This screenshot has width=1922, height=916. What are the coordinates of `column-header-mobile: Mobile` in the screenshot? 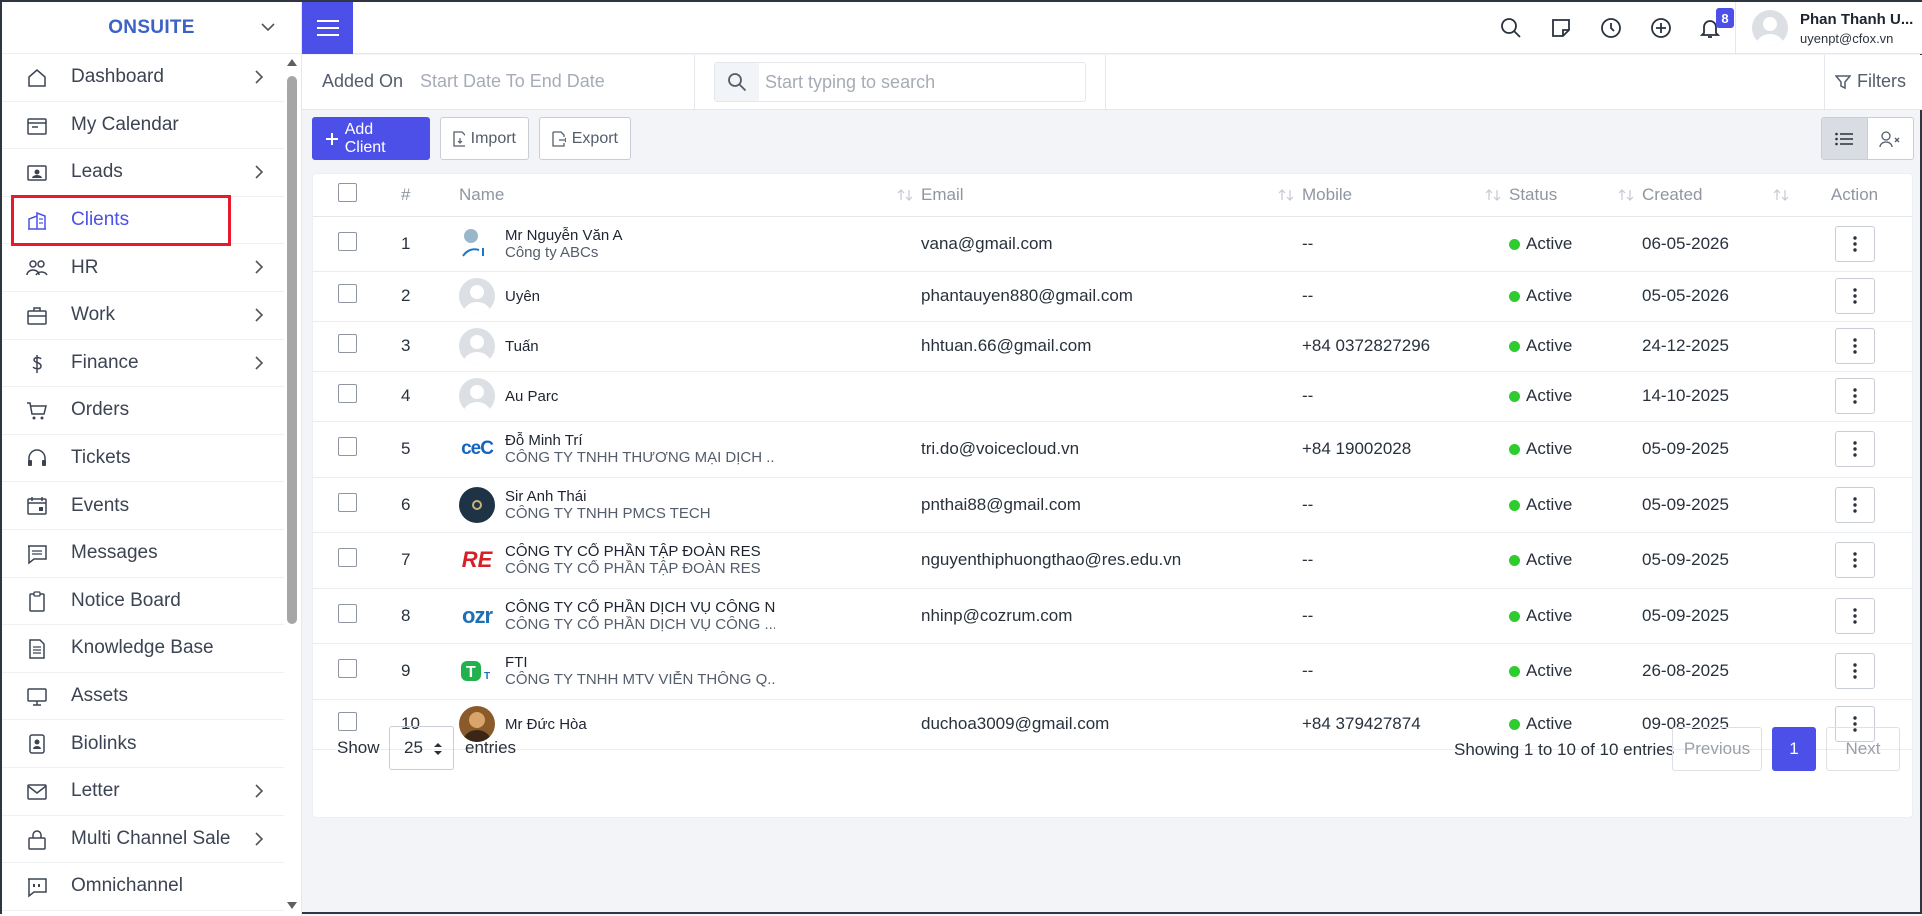 It's located at (1405, 195).